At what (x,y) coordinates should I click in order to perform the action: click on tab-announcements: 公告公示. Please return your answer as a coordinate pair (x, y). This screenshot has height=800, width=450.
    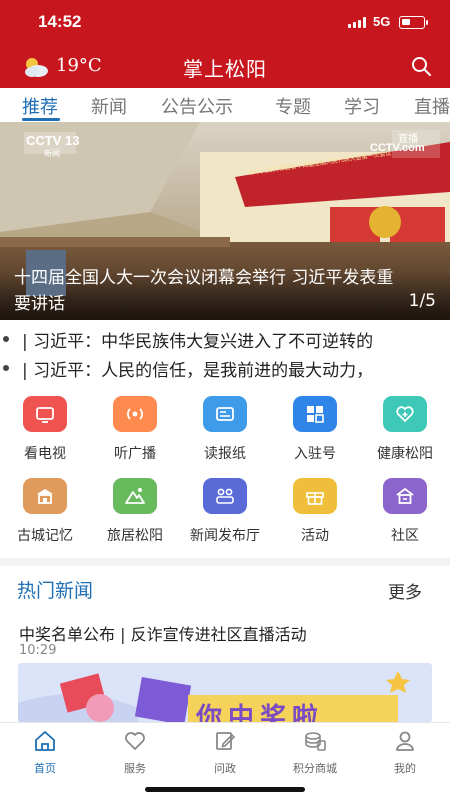
    Looking at the image, I should click on (197, 106).